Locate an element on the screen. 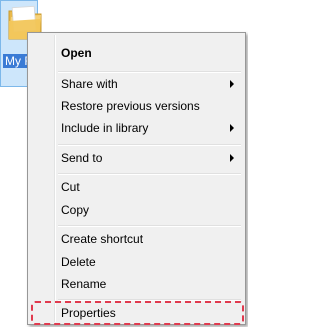 This screenshot has height=327, width=320. menu-item-open: Open is located at coordinates (136, 53).